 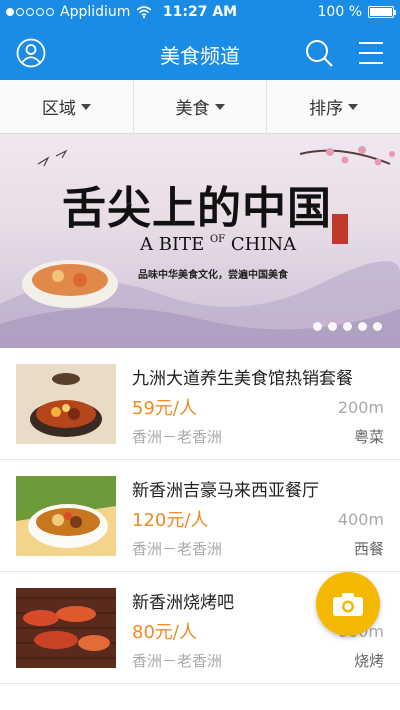 I want to click on page-title: 美食频道, so click(x=200, y=56).